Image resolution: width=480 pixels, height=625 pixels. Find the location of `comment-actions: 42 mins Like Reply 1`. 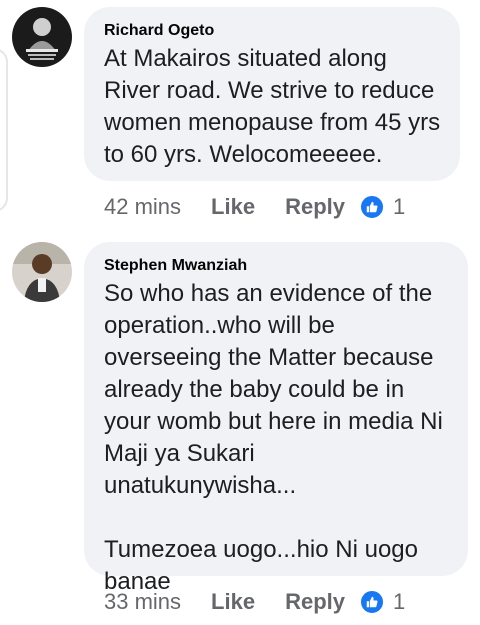

comment-actions: 42 mins Like Reply 1 is located at coordinates (254, 207).